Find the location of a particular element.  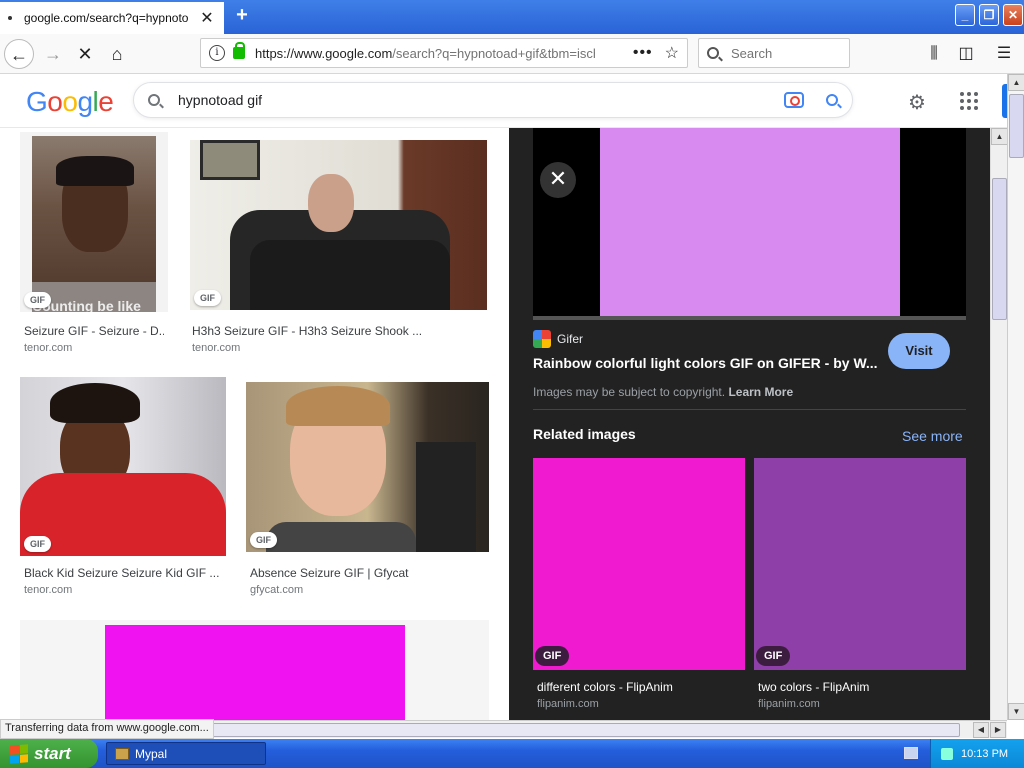

taskbar: start Mypal 10:13 PM is located at coordinates (512, 753).